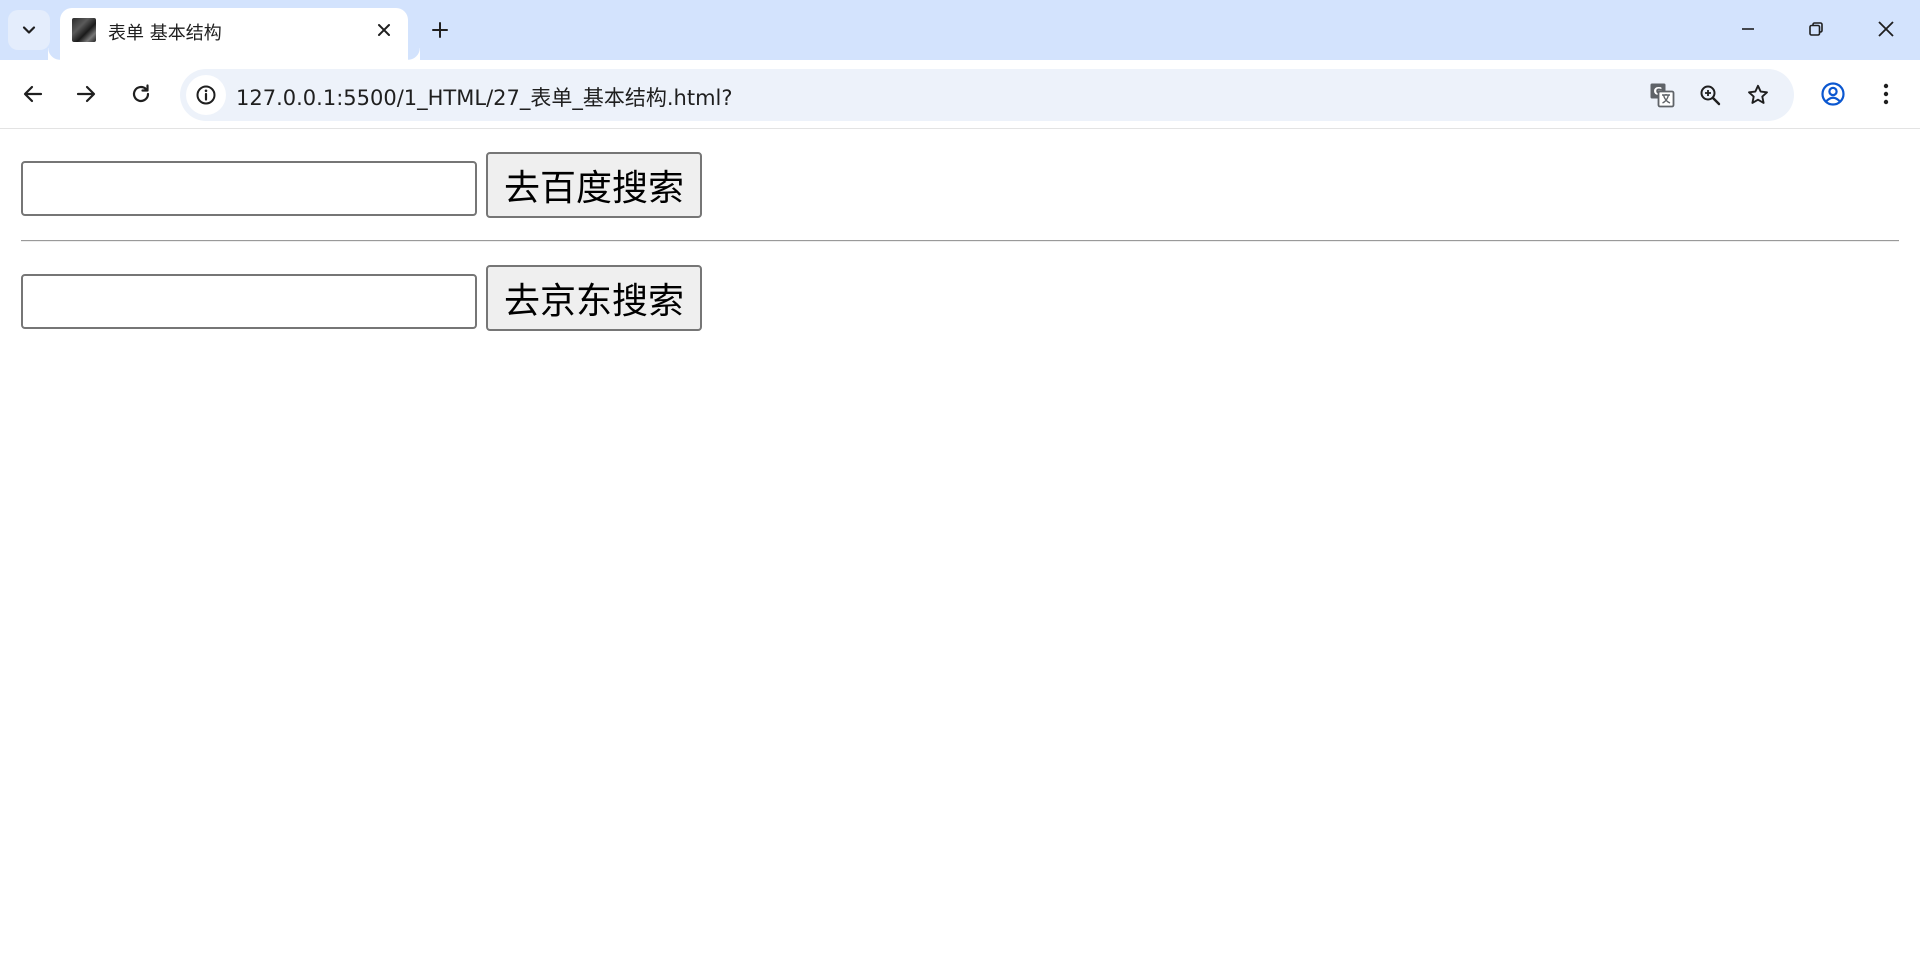  Describe the element at coordinates (987, 95) in the screenshot. I see `address-bar: 127.0.0.1:5500/1_HTML/27_表单_基本结构.html? G` at that location.